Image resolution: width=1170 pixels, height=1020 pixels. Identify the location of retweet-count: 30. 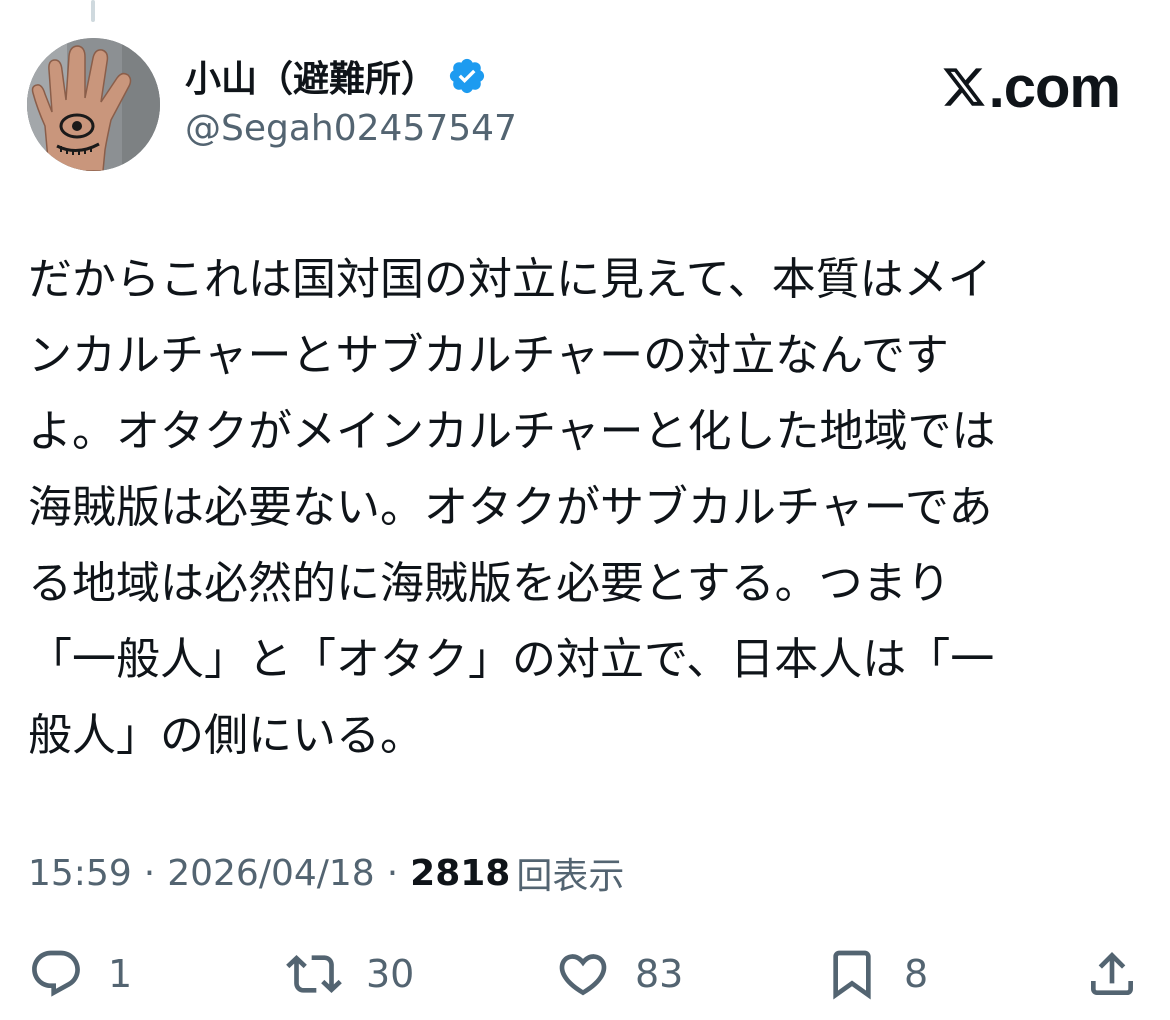
(390, 974).